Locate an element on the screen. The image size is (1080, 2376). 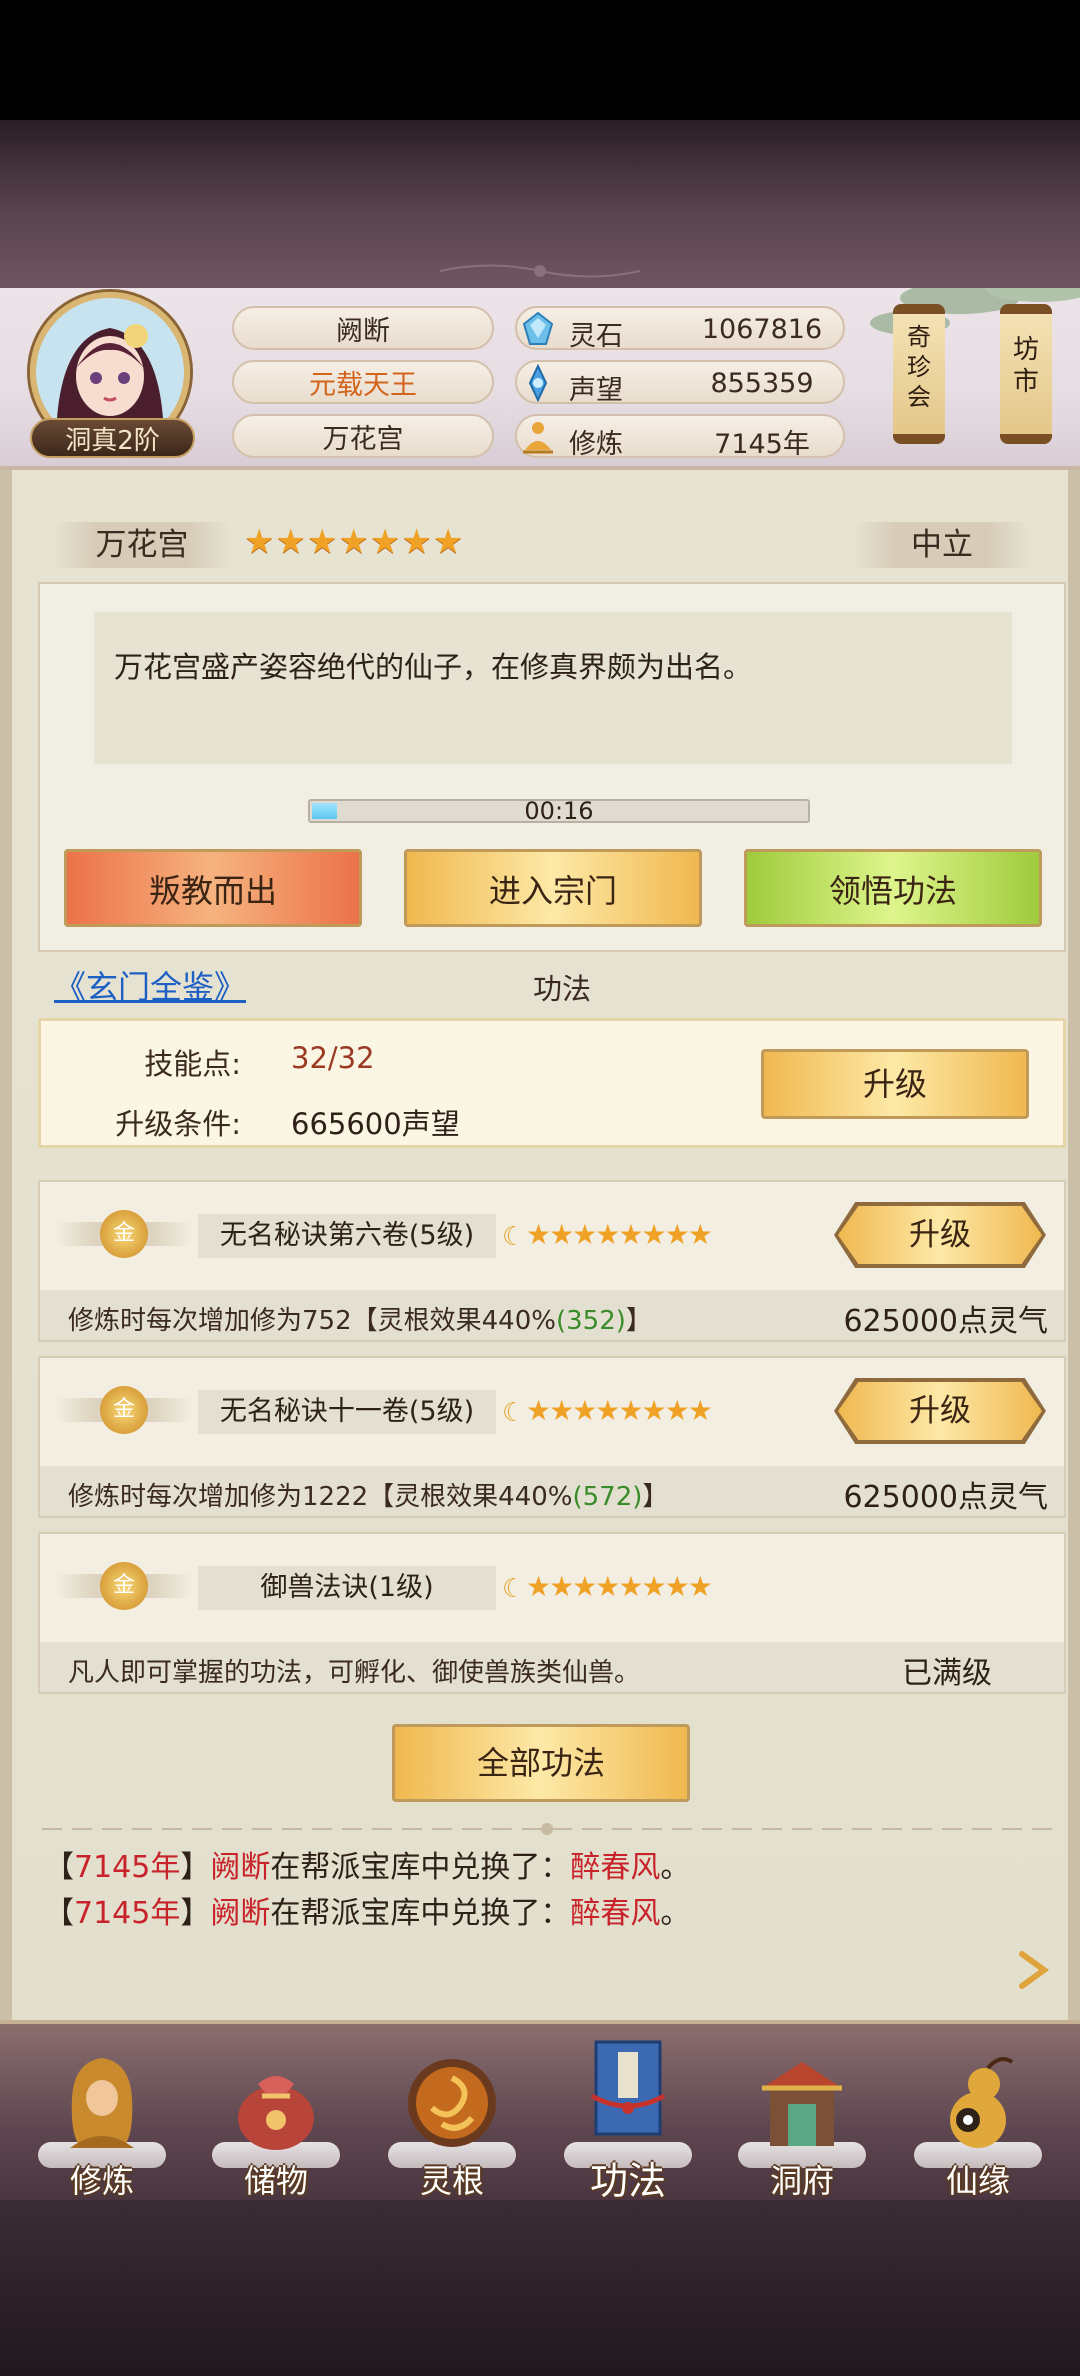
cave-dwelling-icon is located at coordinates (802, 2104).